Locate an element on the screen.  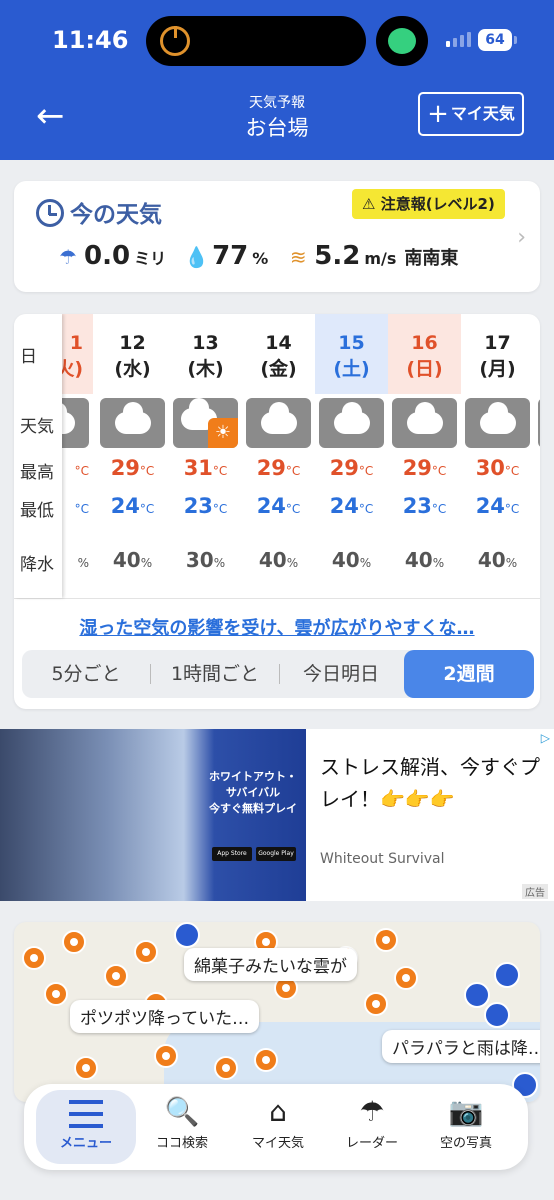
day-date: 14 is located at coordinates (278, 343).